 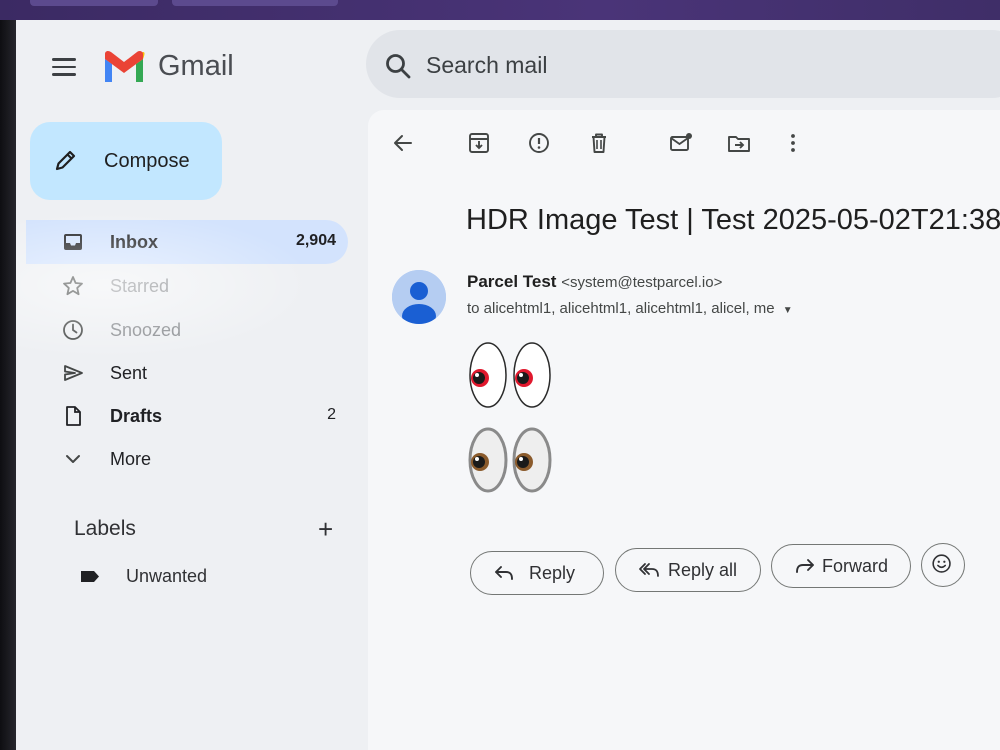 I want to click on smiley-icon, so click(x=941, y=563).